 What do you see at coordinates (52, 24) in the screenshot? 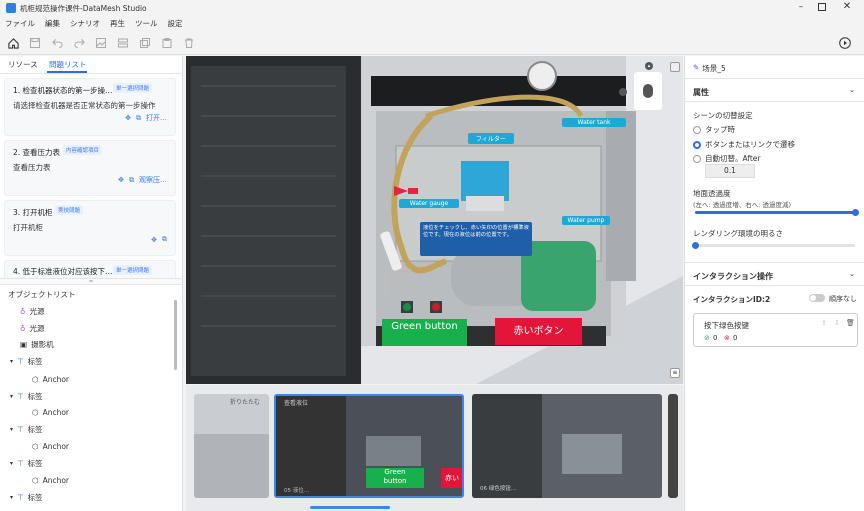
I see `menu-edit: 編集` at bounding box center [52, 24].